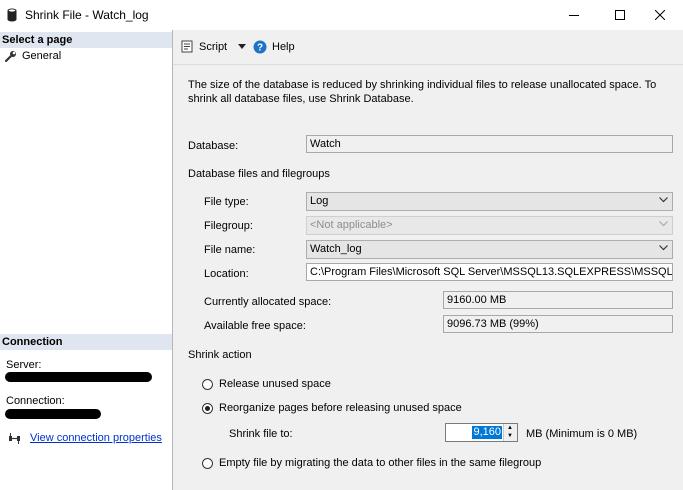  What do you see at coordinates (24, 365) in the screenshot?
I see `server-label: Server:` at bounding box center [24, 365].